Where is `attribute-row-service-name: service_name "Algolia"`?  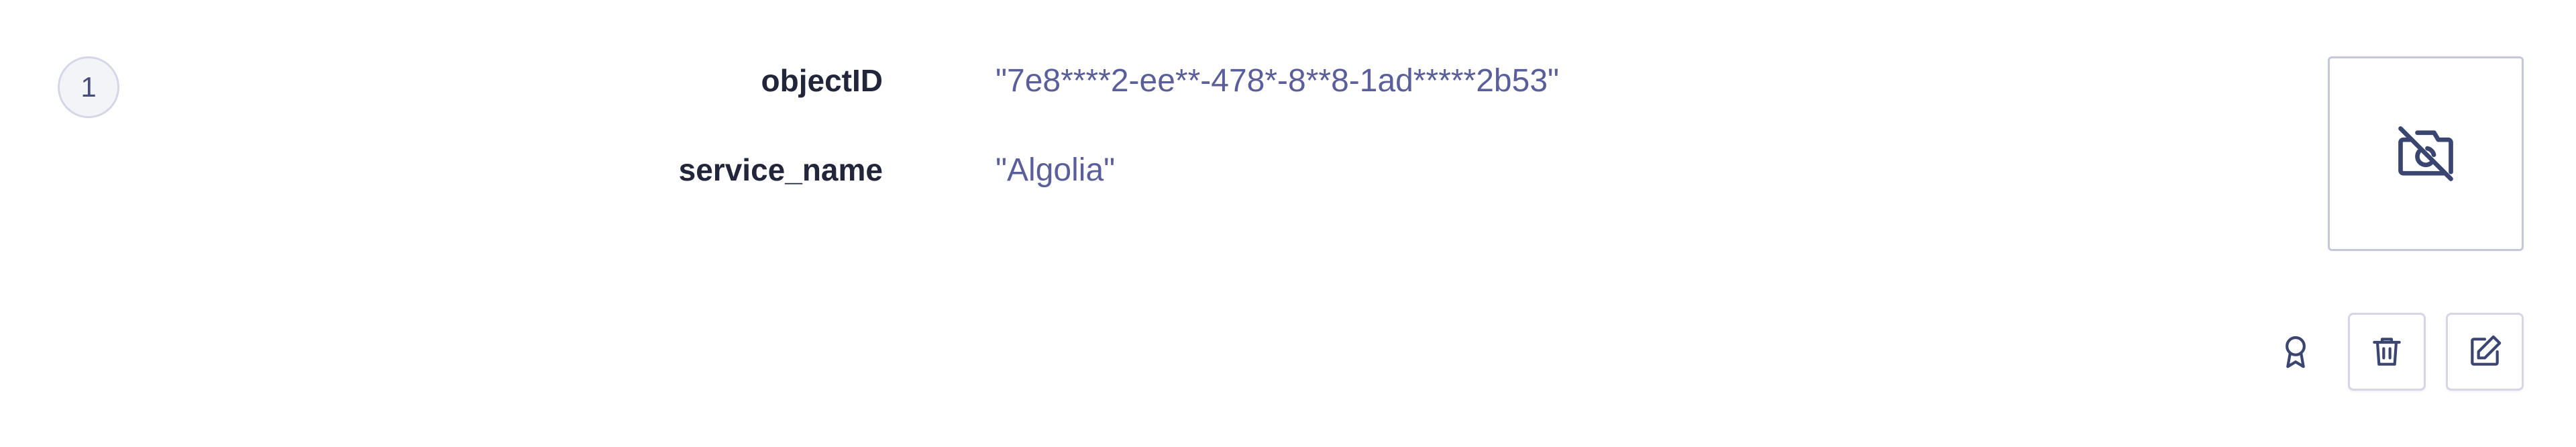
attribute-row-service-name: service_name "Algolia" is located at coordinates (1006, 170).